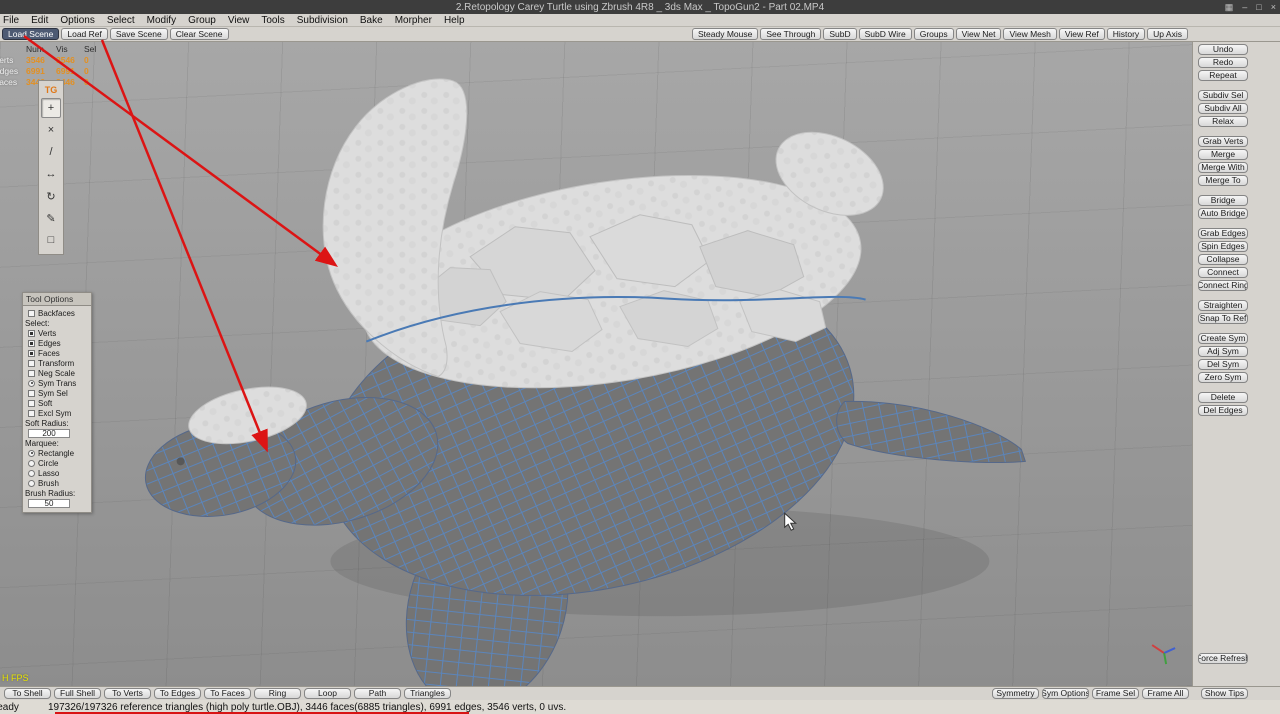  What do you see at coordinates (1223, 285) in the screenshot?
I see `connect-ring-button: Connect Ring` at bounding box center [1223, 285].